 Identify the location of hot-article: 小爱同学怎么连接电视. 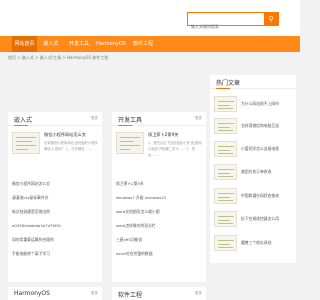
(253, 149).